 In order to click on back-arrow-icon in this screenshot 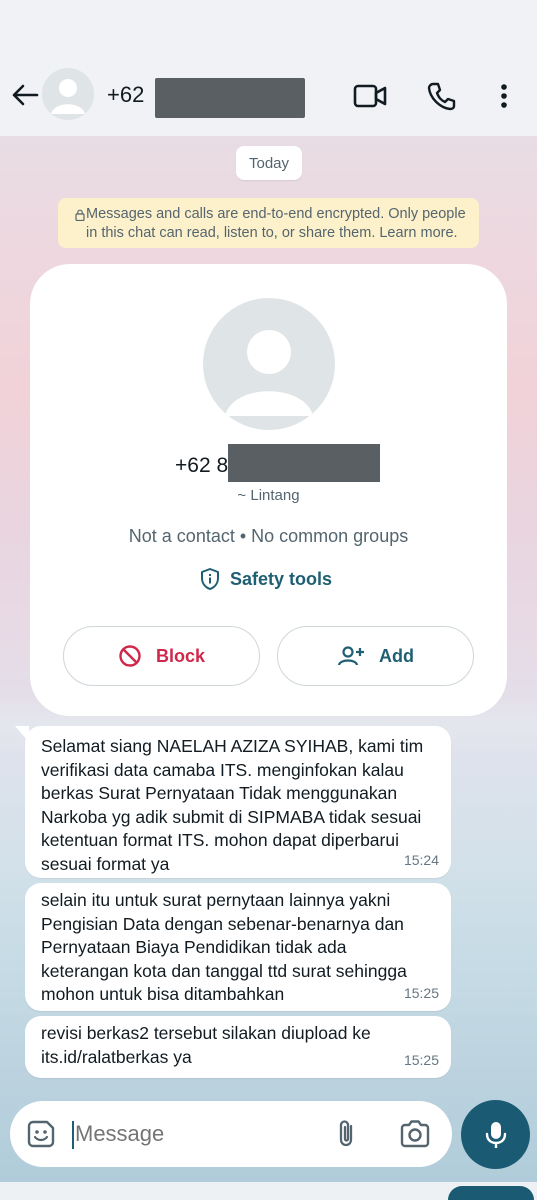, I will do `click(25, 95)`.